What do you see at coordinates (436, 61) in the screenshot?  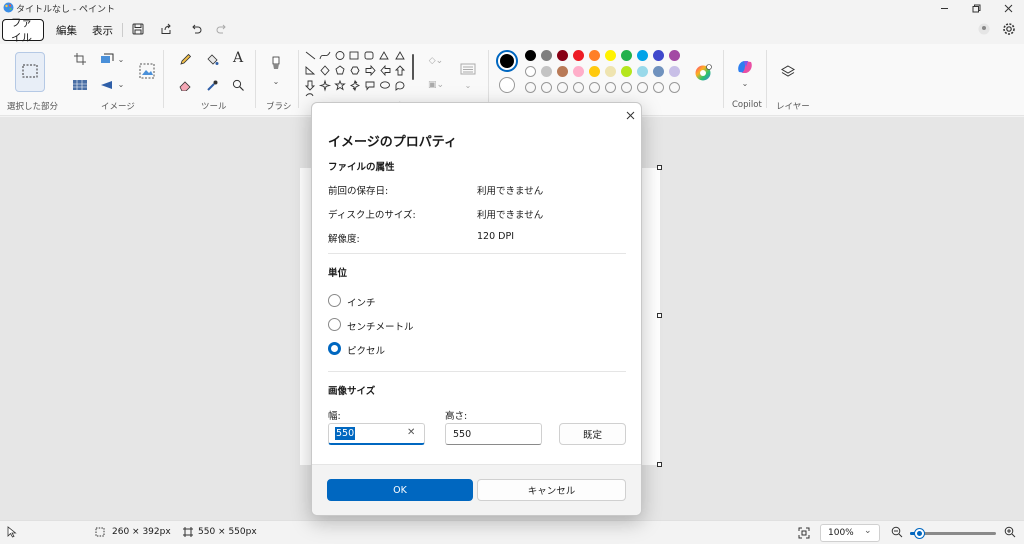 I see `outline-style-icon: ◇⌄` at bounding box center [436, 61].